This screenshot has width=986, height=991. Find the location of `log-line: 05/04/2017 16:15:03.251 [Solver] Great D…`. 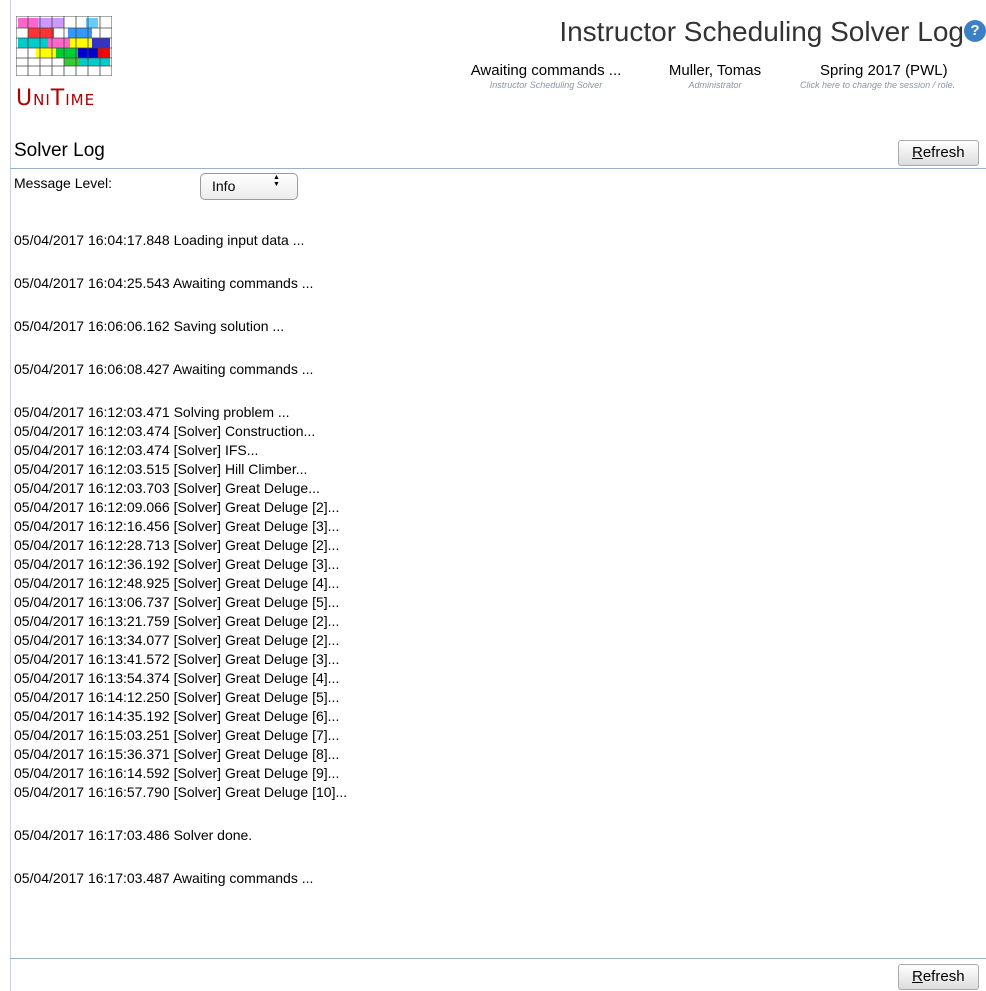

log-line: 05/04/2017 16:15:03.251 [Solver] Great D… is located at coordinates (177, 735).